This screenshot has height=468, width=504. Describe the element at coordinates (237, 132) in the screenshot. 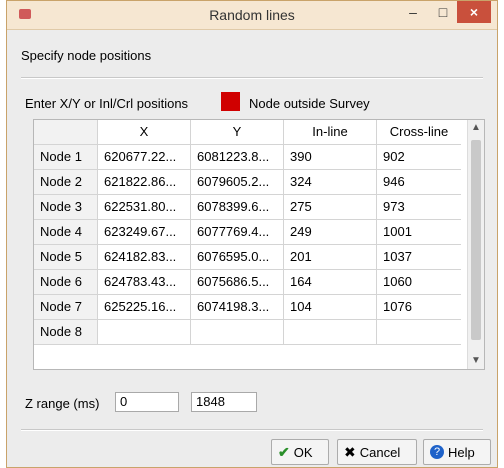

I see `header-y: Y` at that location.